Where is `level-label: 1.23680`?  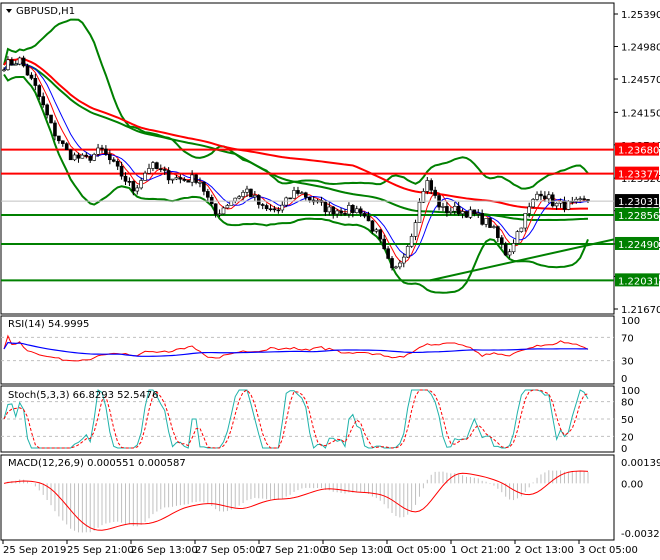 level-label: 1.23680 is located at coordinates (638, 151).